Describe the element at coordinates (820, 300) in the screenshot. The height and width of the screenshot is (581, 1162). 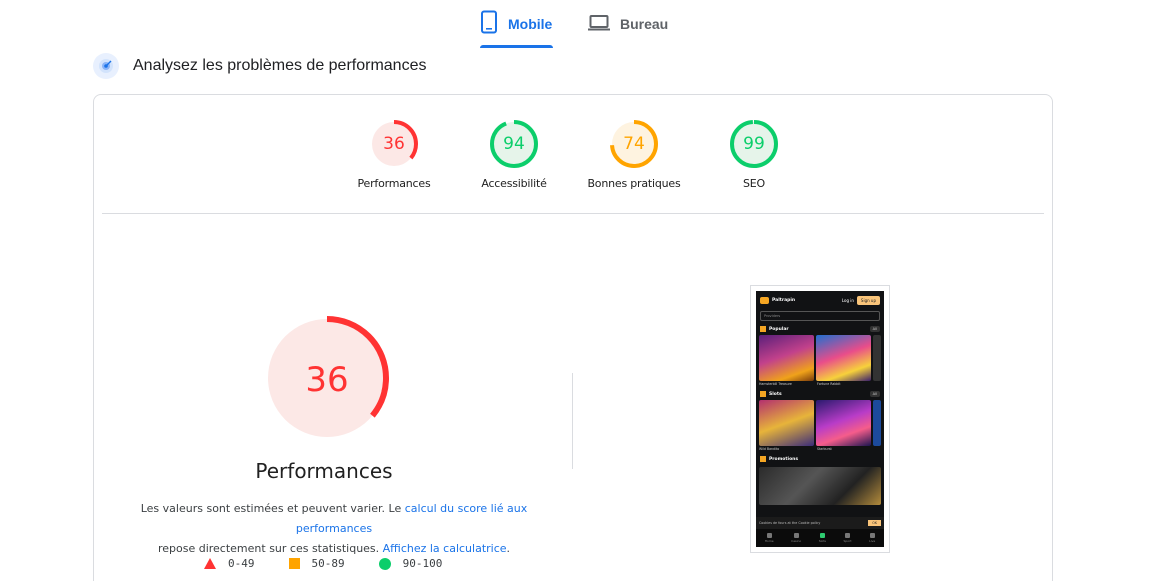
I see `preview-header: Paltrapin Log in Sign up` at that location.